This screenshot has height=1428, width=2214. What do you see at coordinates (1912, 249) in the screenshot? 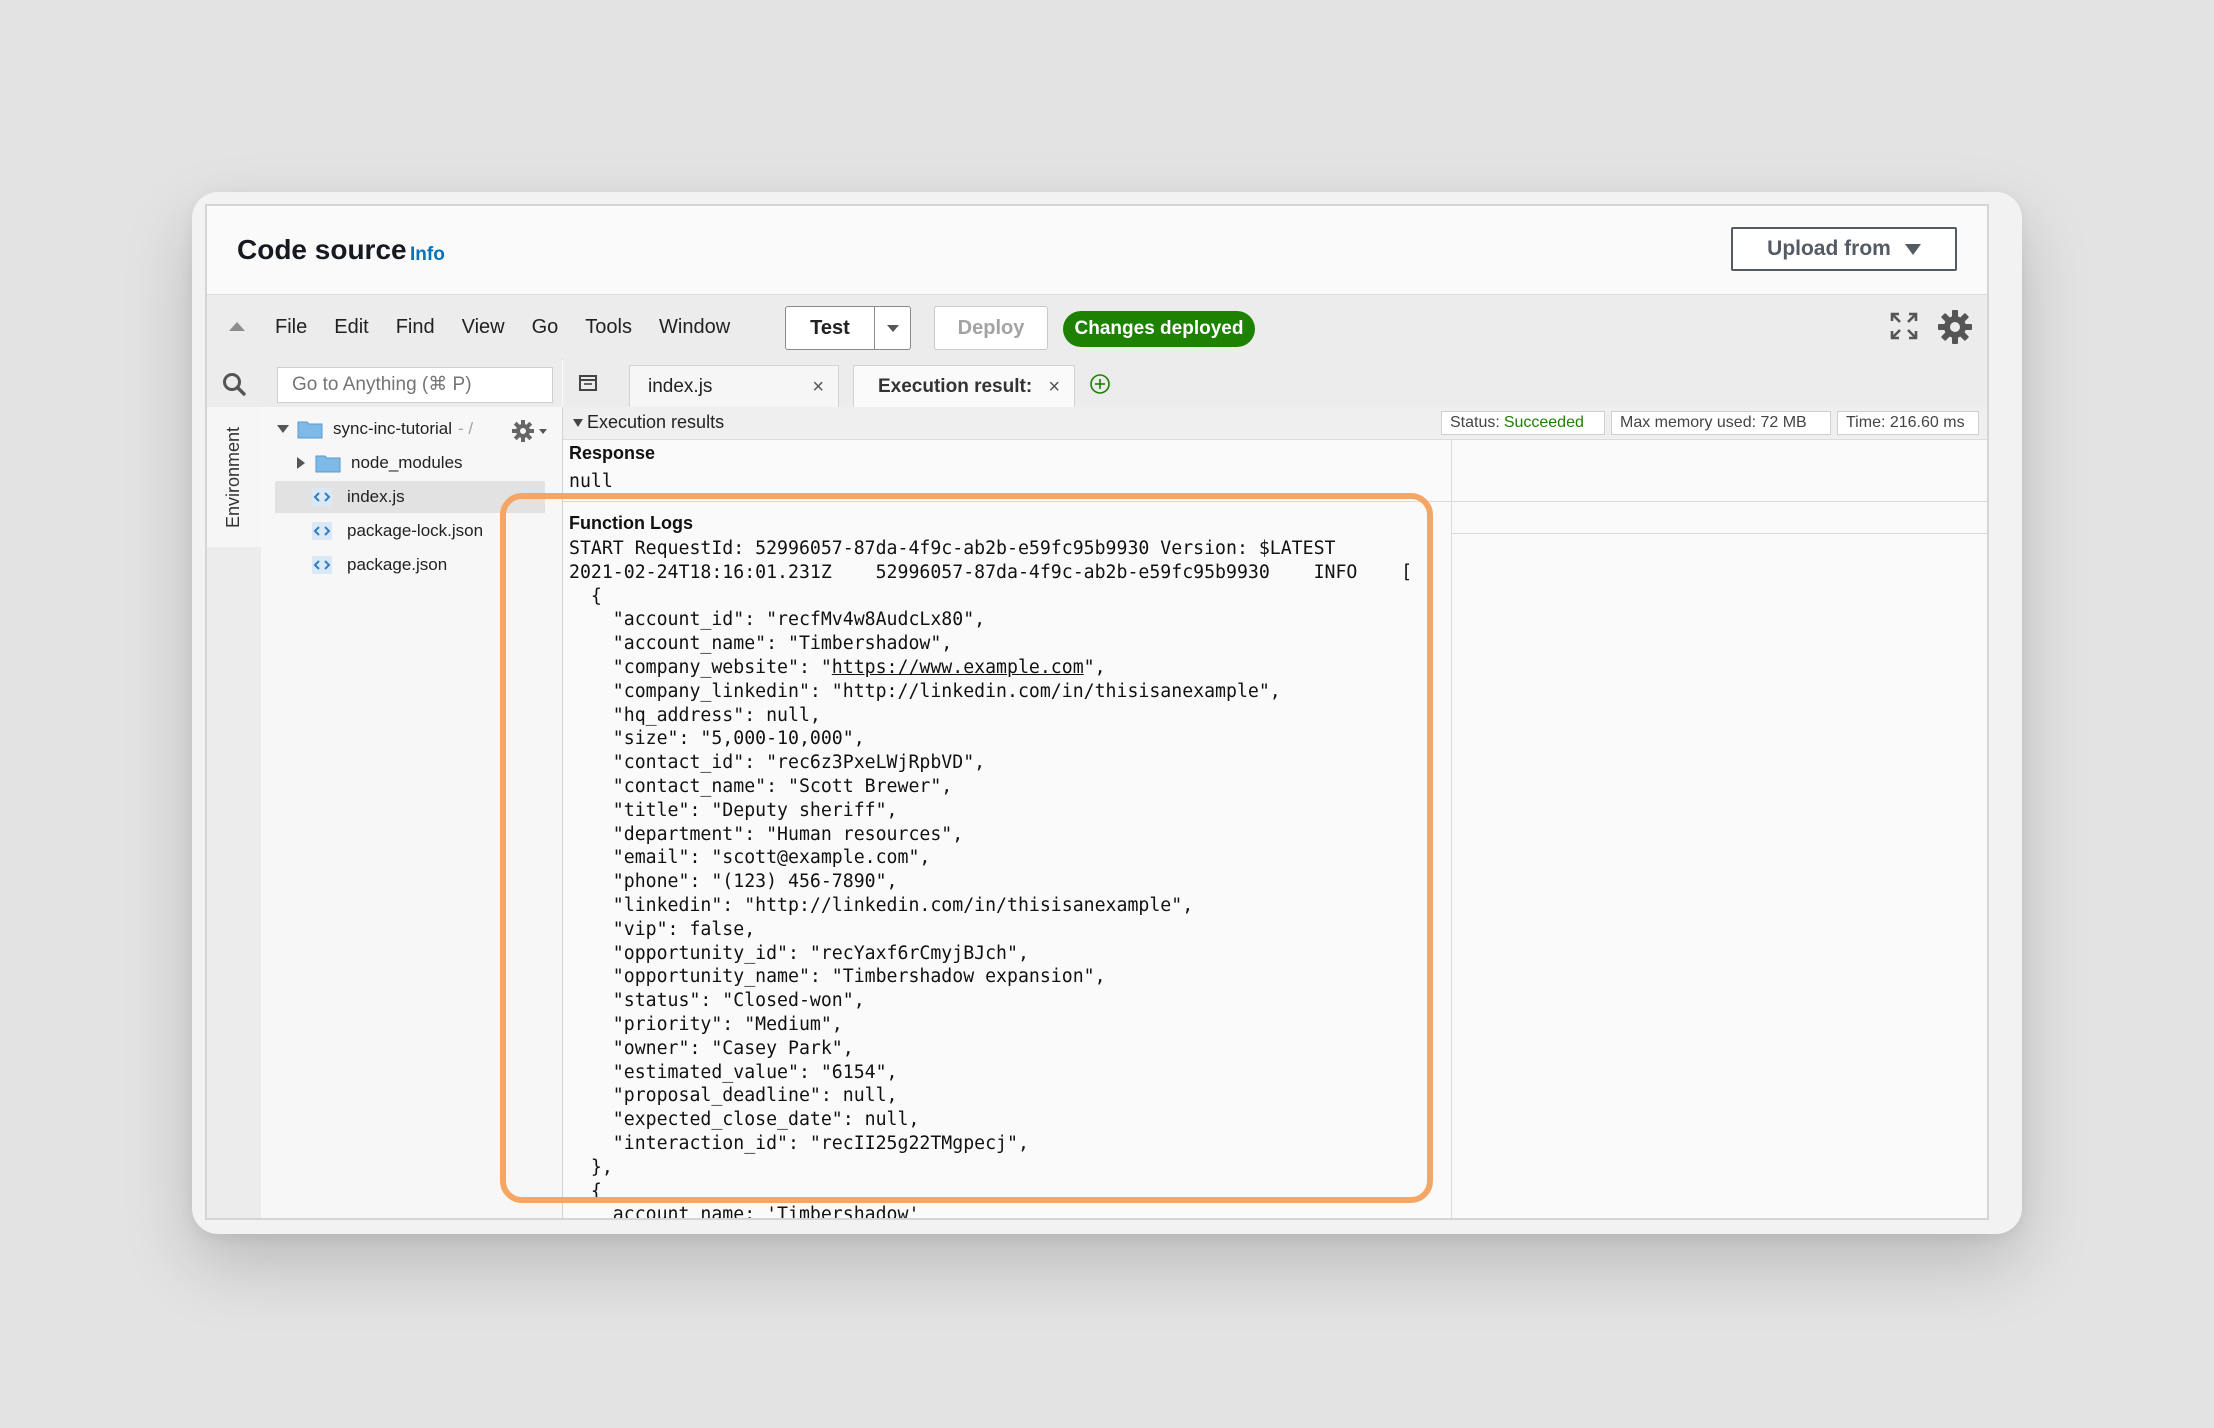
I see `caret-down-icon` at bounding box center [1912, 249].